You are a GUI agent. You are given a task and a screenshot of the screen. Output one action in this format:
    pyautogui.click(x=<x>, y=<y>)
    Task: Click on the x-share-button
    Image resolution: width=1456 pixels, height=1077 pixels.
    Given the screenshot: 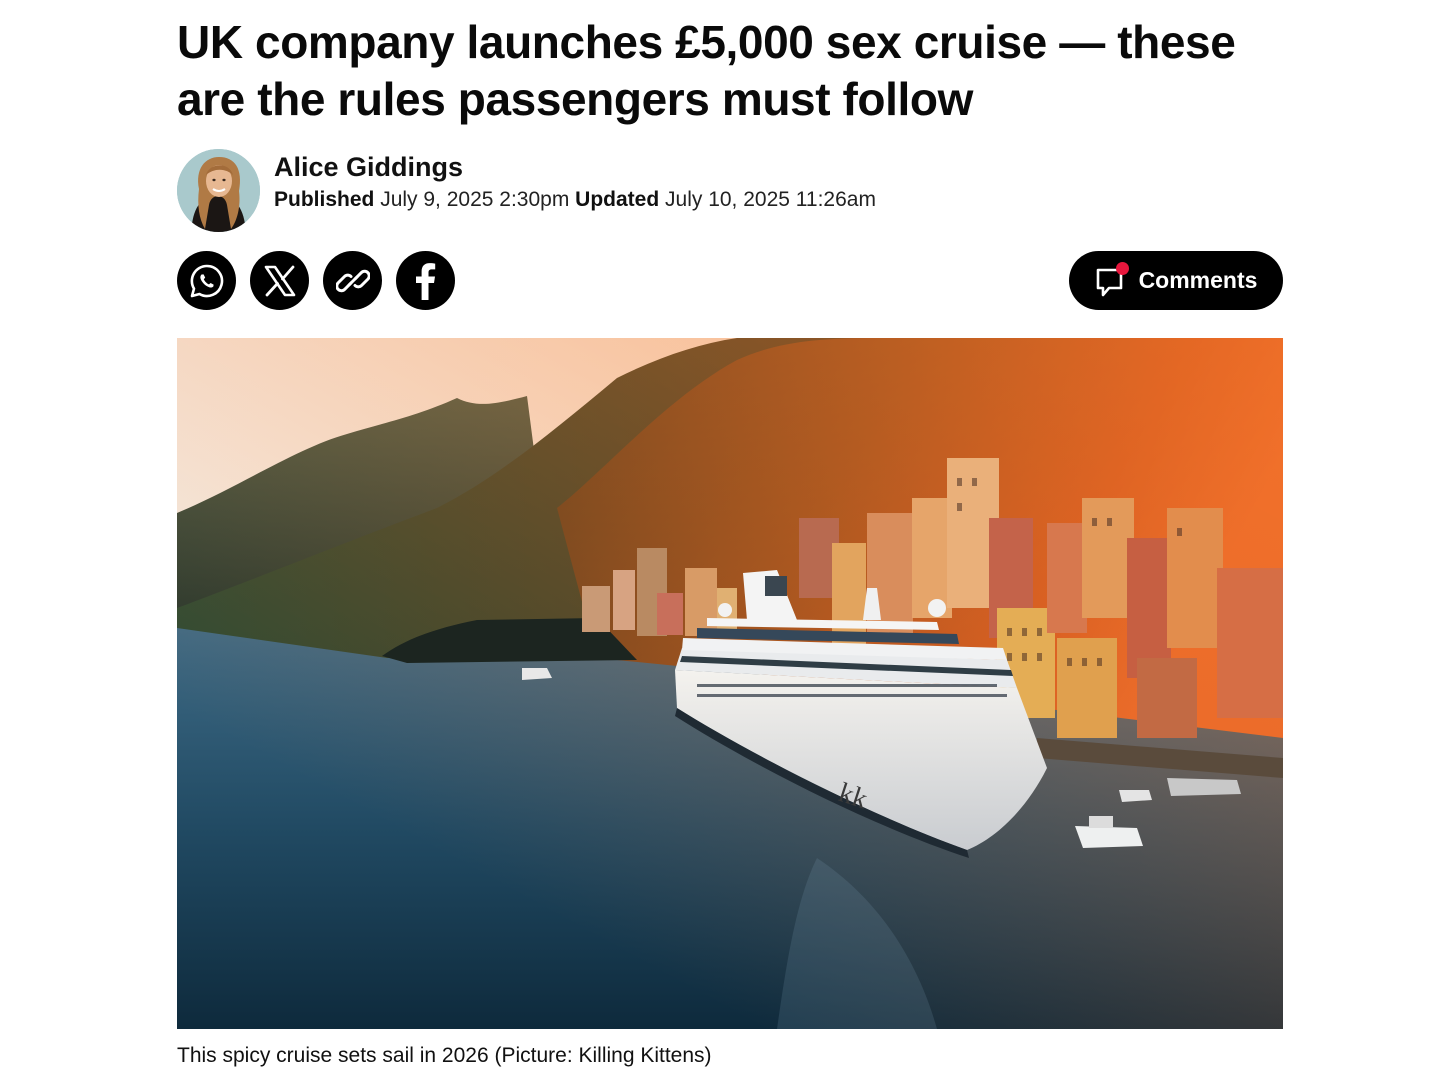 What is the action you would take?
    pyautogui.click(x=279, y=280)
    